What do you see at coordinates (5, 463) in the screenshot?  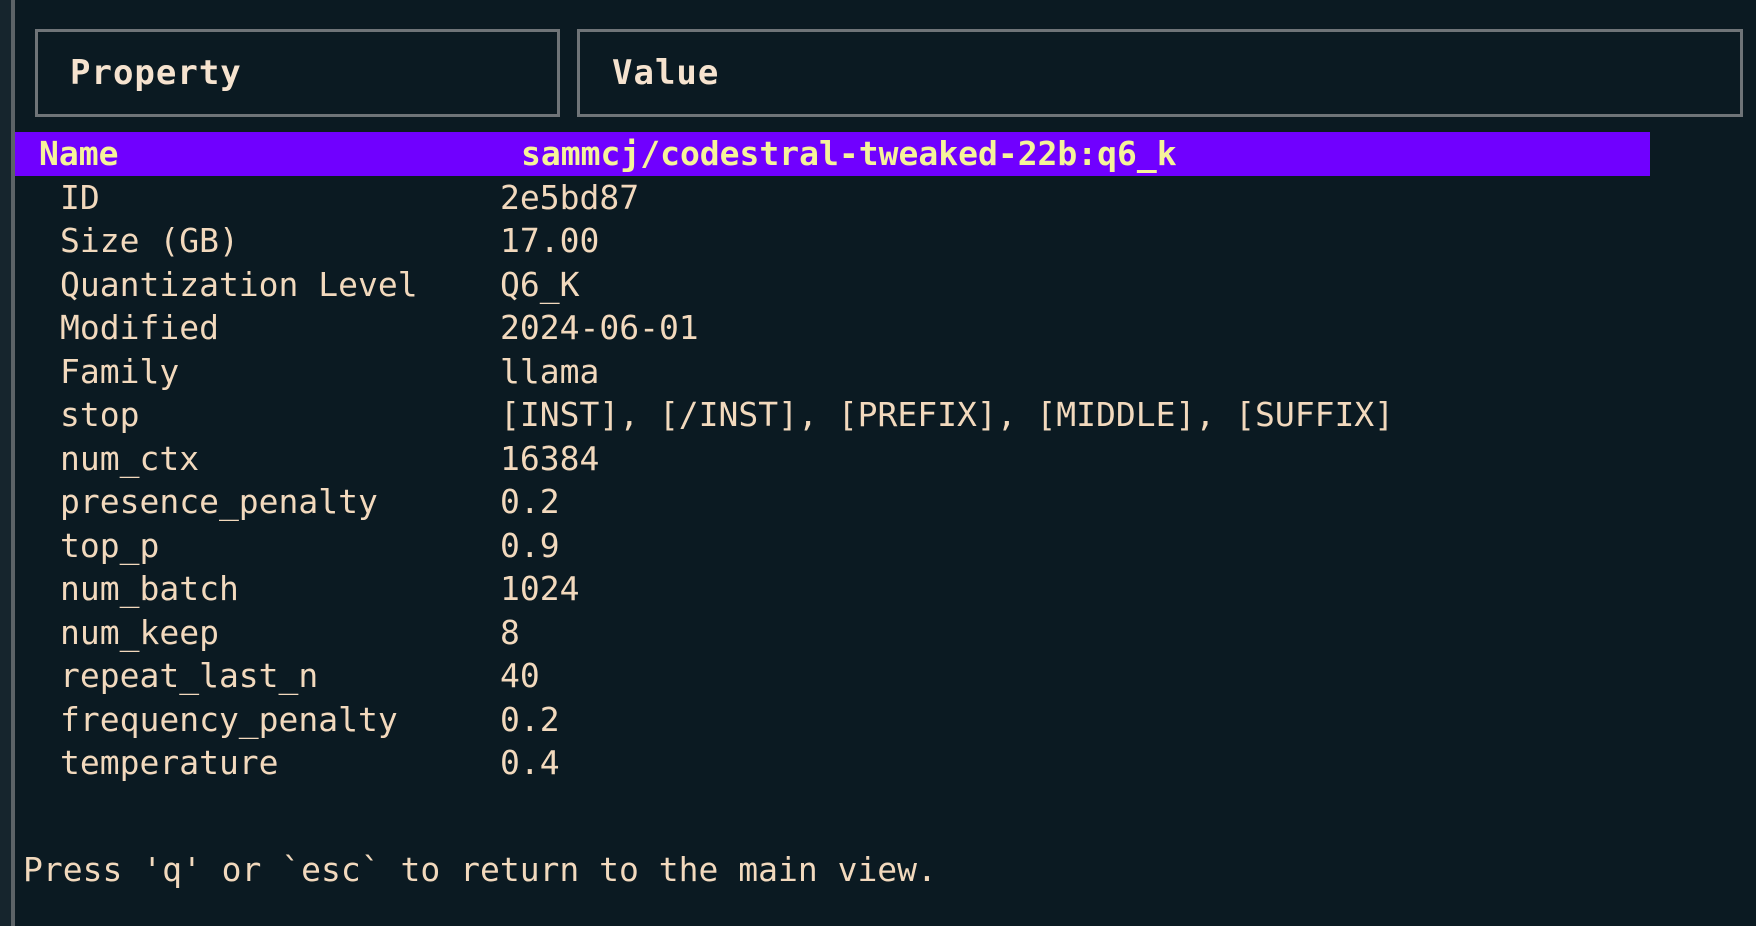 I see `left-gutter` at bounding box center [5, 463].